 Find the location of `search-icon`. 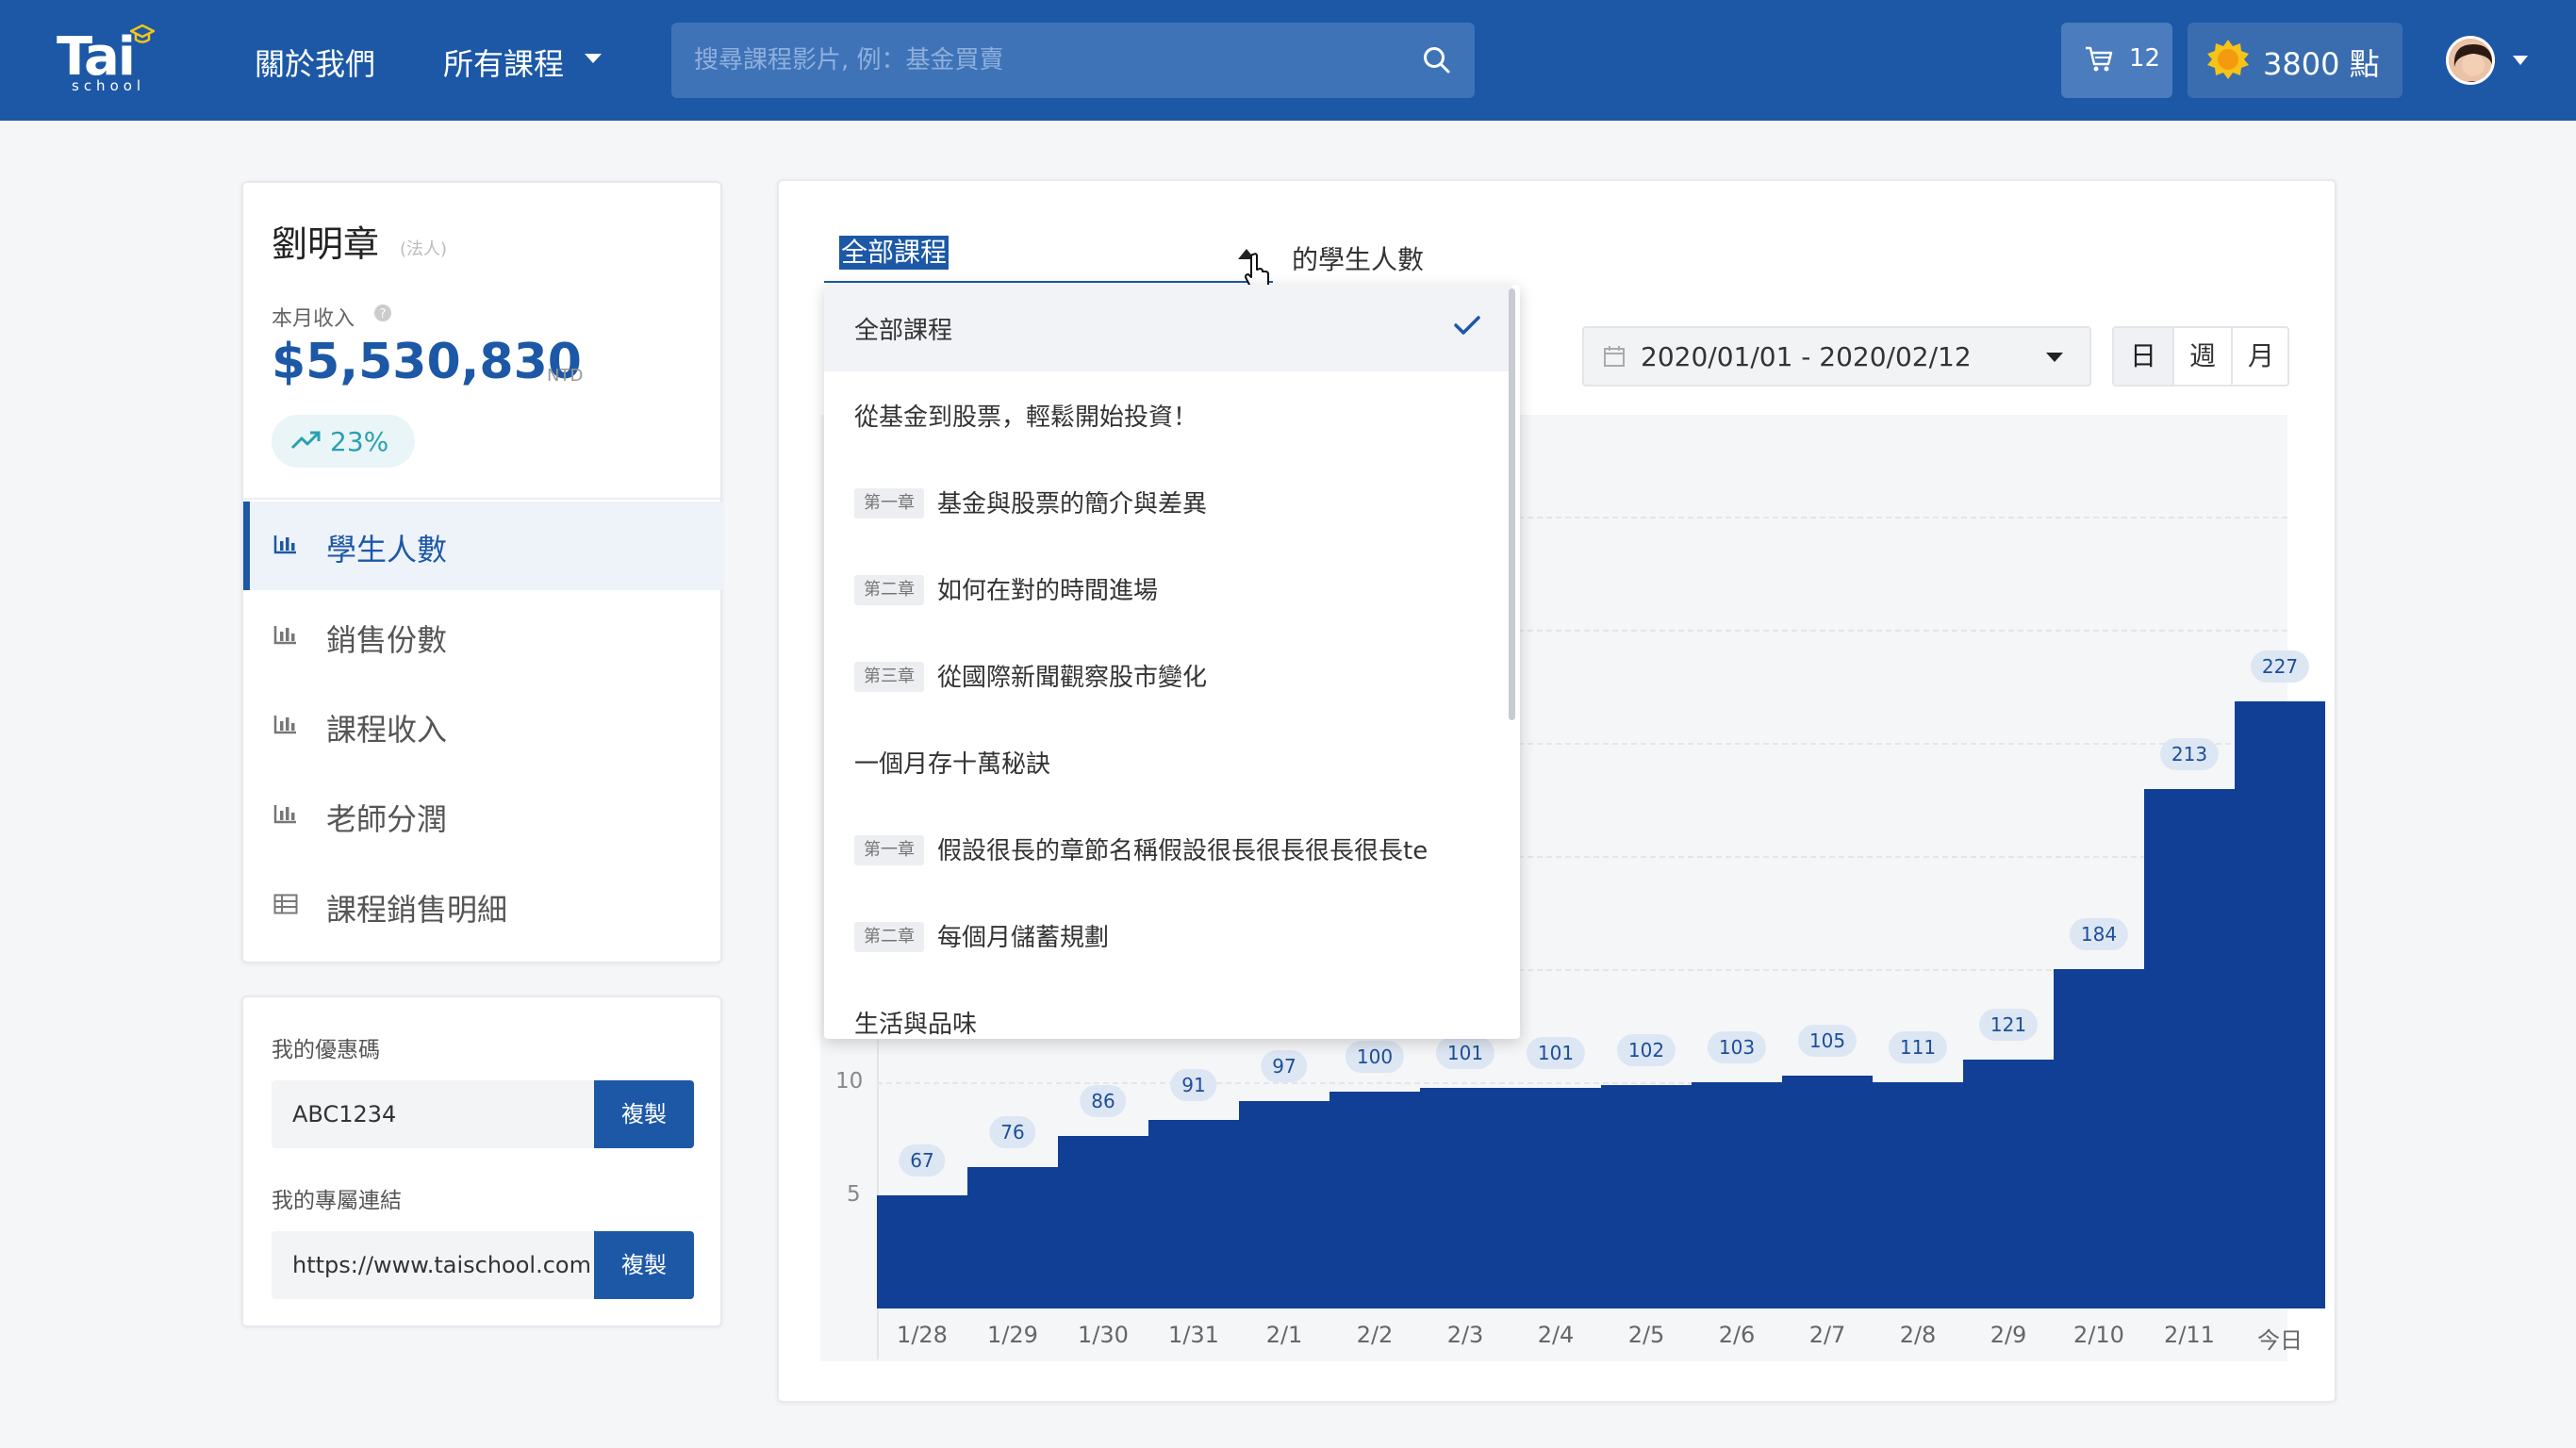

search-icon is located at coordinates (1437, 60).